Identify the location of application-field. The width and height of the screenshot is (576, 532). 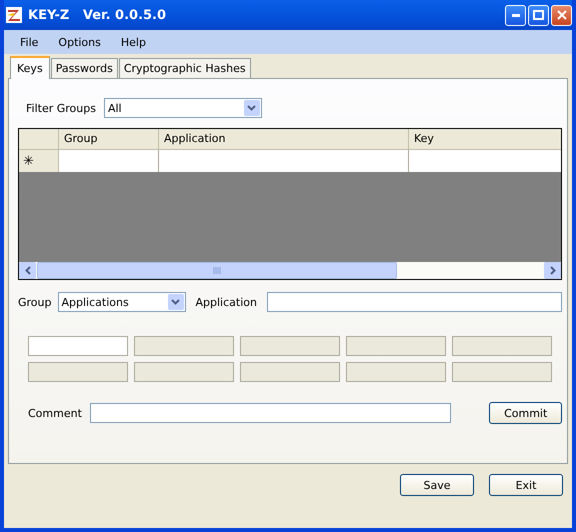
(414, 302).